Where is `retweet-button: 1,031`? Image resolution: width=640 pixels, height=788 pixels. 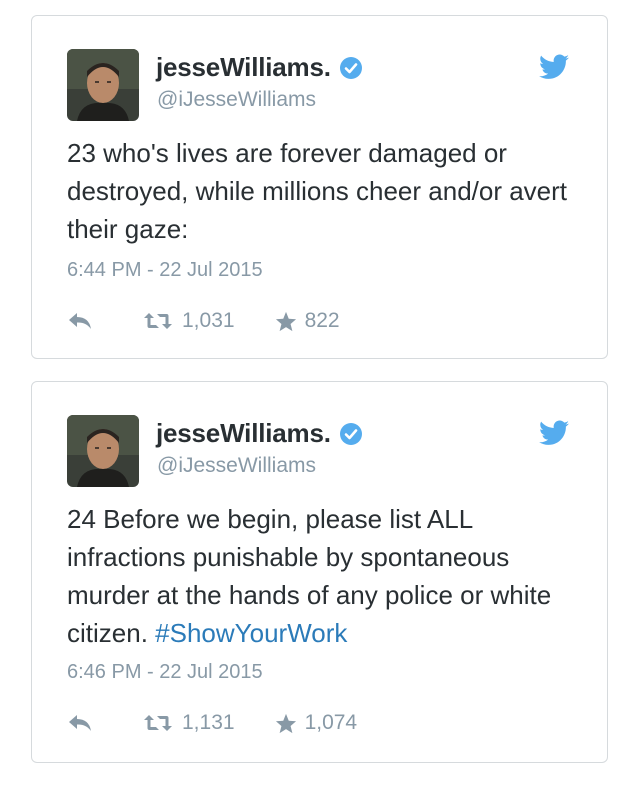 retweet-button: 1,031 is located at coordinates (189, 321).